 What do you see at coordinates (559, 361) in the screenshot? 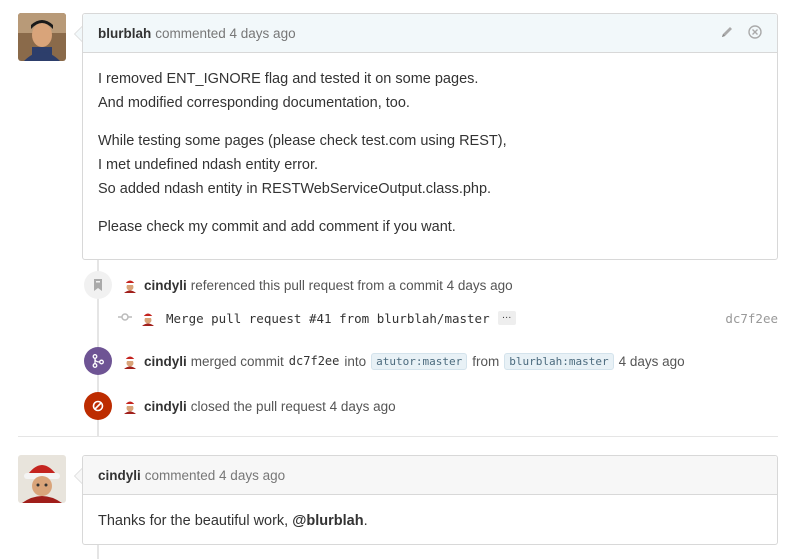
I see `head-branch: blurblah:master` at bounding box center [559, 361].